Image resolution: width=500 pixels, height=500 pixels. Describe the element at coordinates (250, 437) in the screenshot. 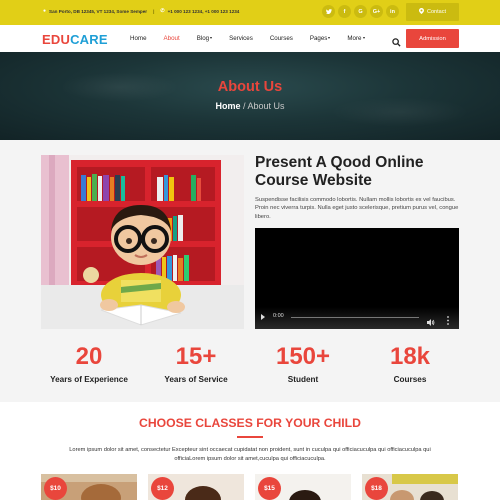

I see `title-underline` at that location.